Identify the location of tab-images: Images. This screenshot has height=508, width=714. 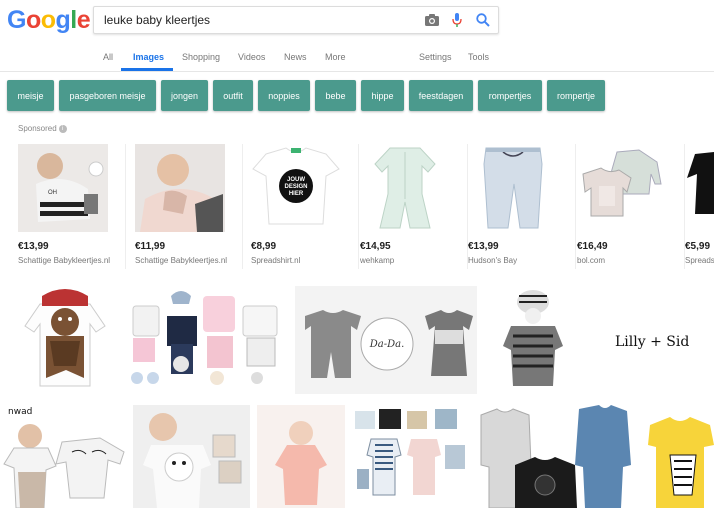
(148, 57).